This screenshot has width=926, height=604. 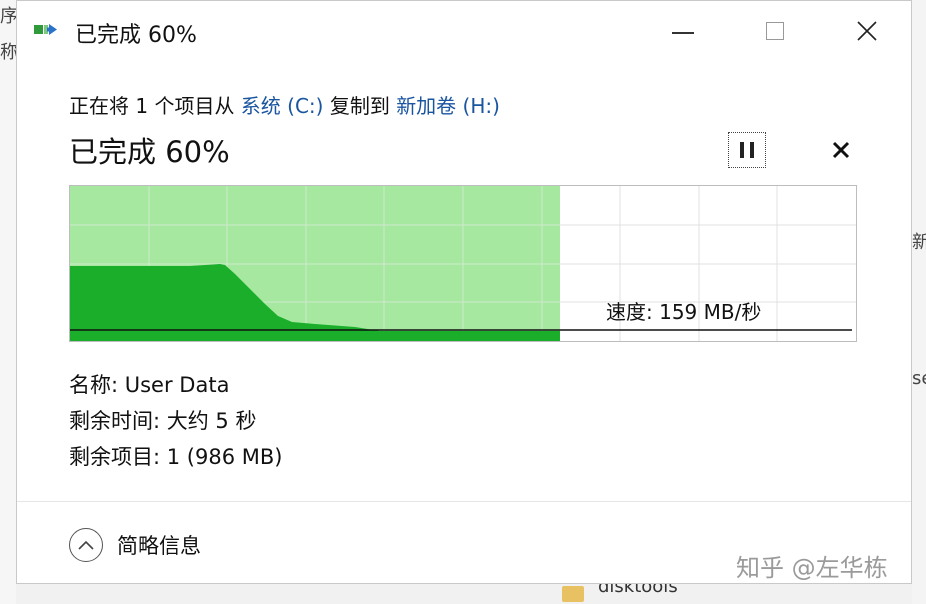 I want to click on maximize-icon, so click(x=775, y=31).